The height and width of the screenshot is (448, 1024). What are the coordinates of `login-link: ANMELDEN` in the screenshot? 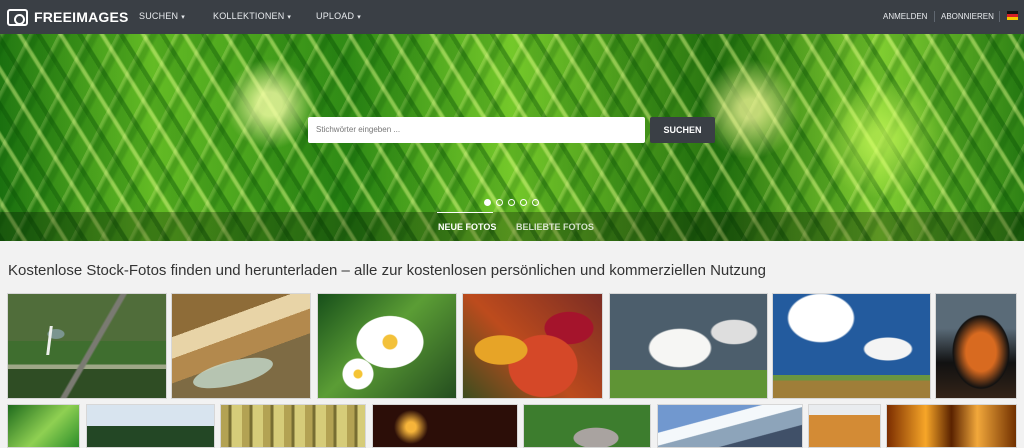 It's located at (905, 16).